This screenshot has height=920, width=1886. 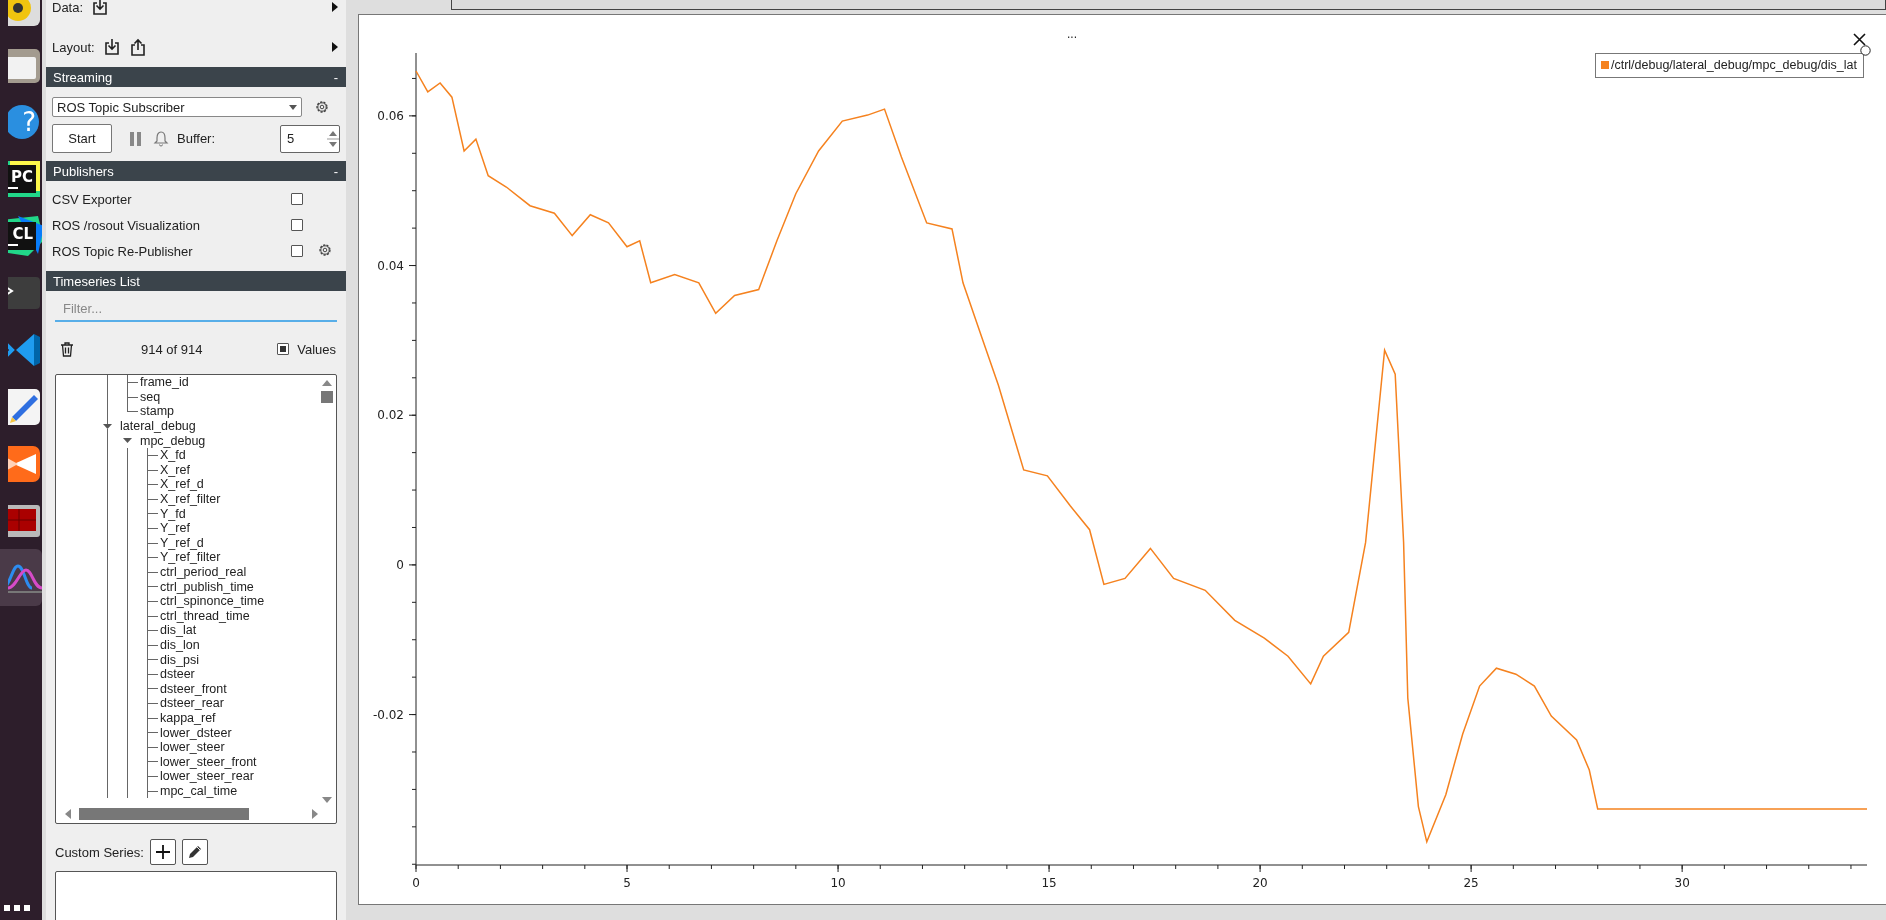 What do you see at coordinates (1471, 883) in the screenshot?
I see `tick-label: 25` at bounding box center [1471, 883].